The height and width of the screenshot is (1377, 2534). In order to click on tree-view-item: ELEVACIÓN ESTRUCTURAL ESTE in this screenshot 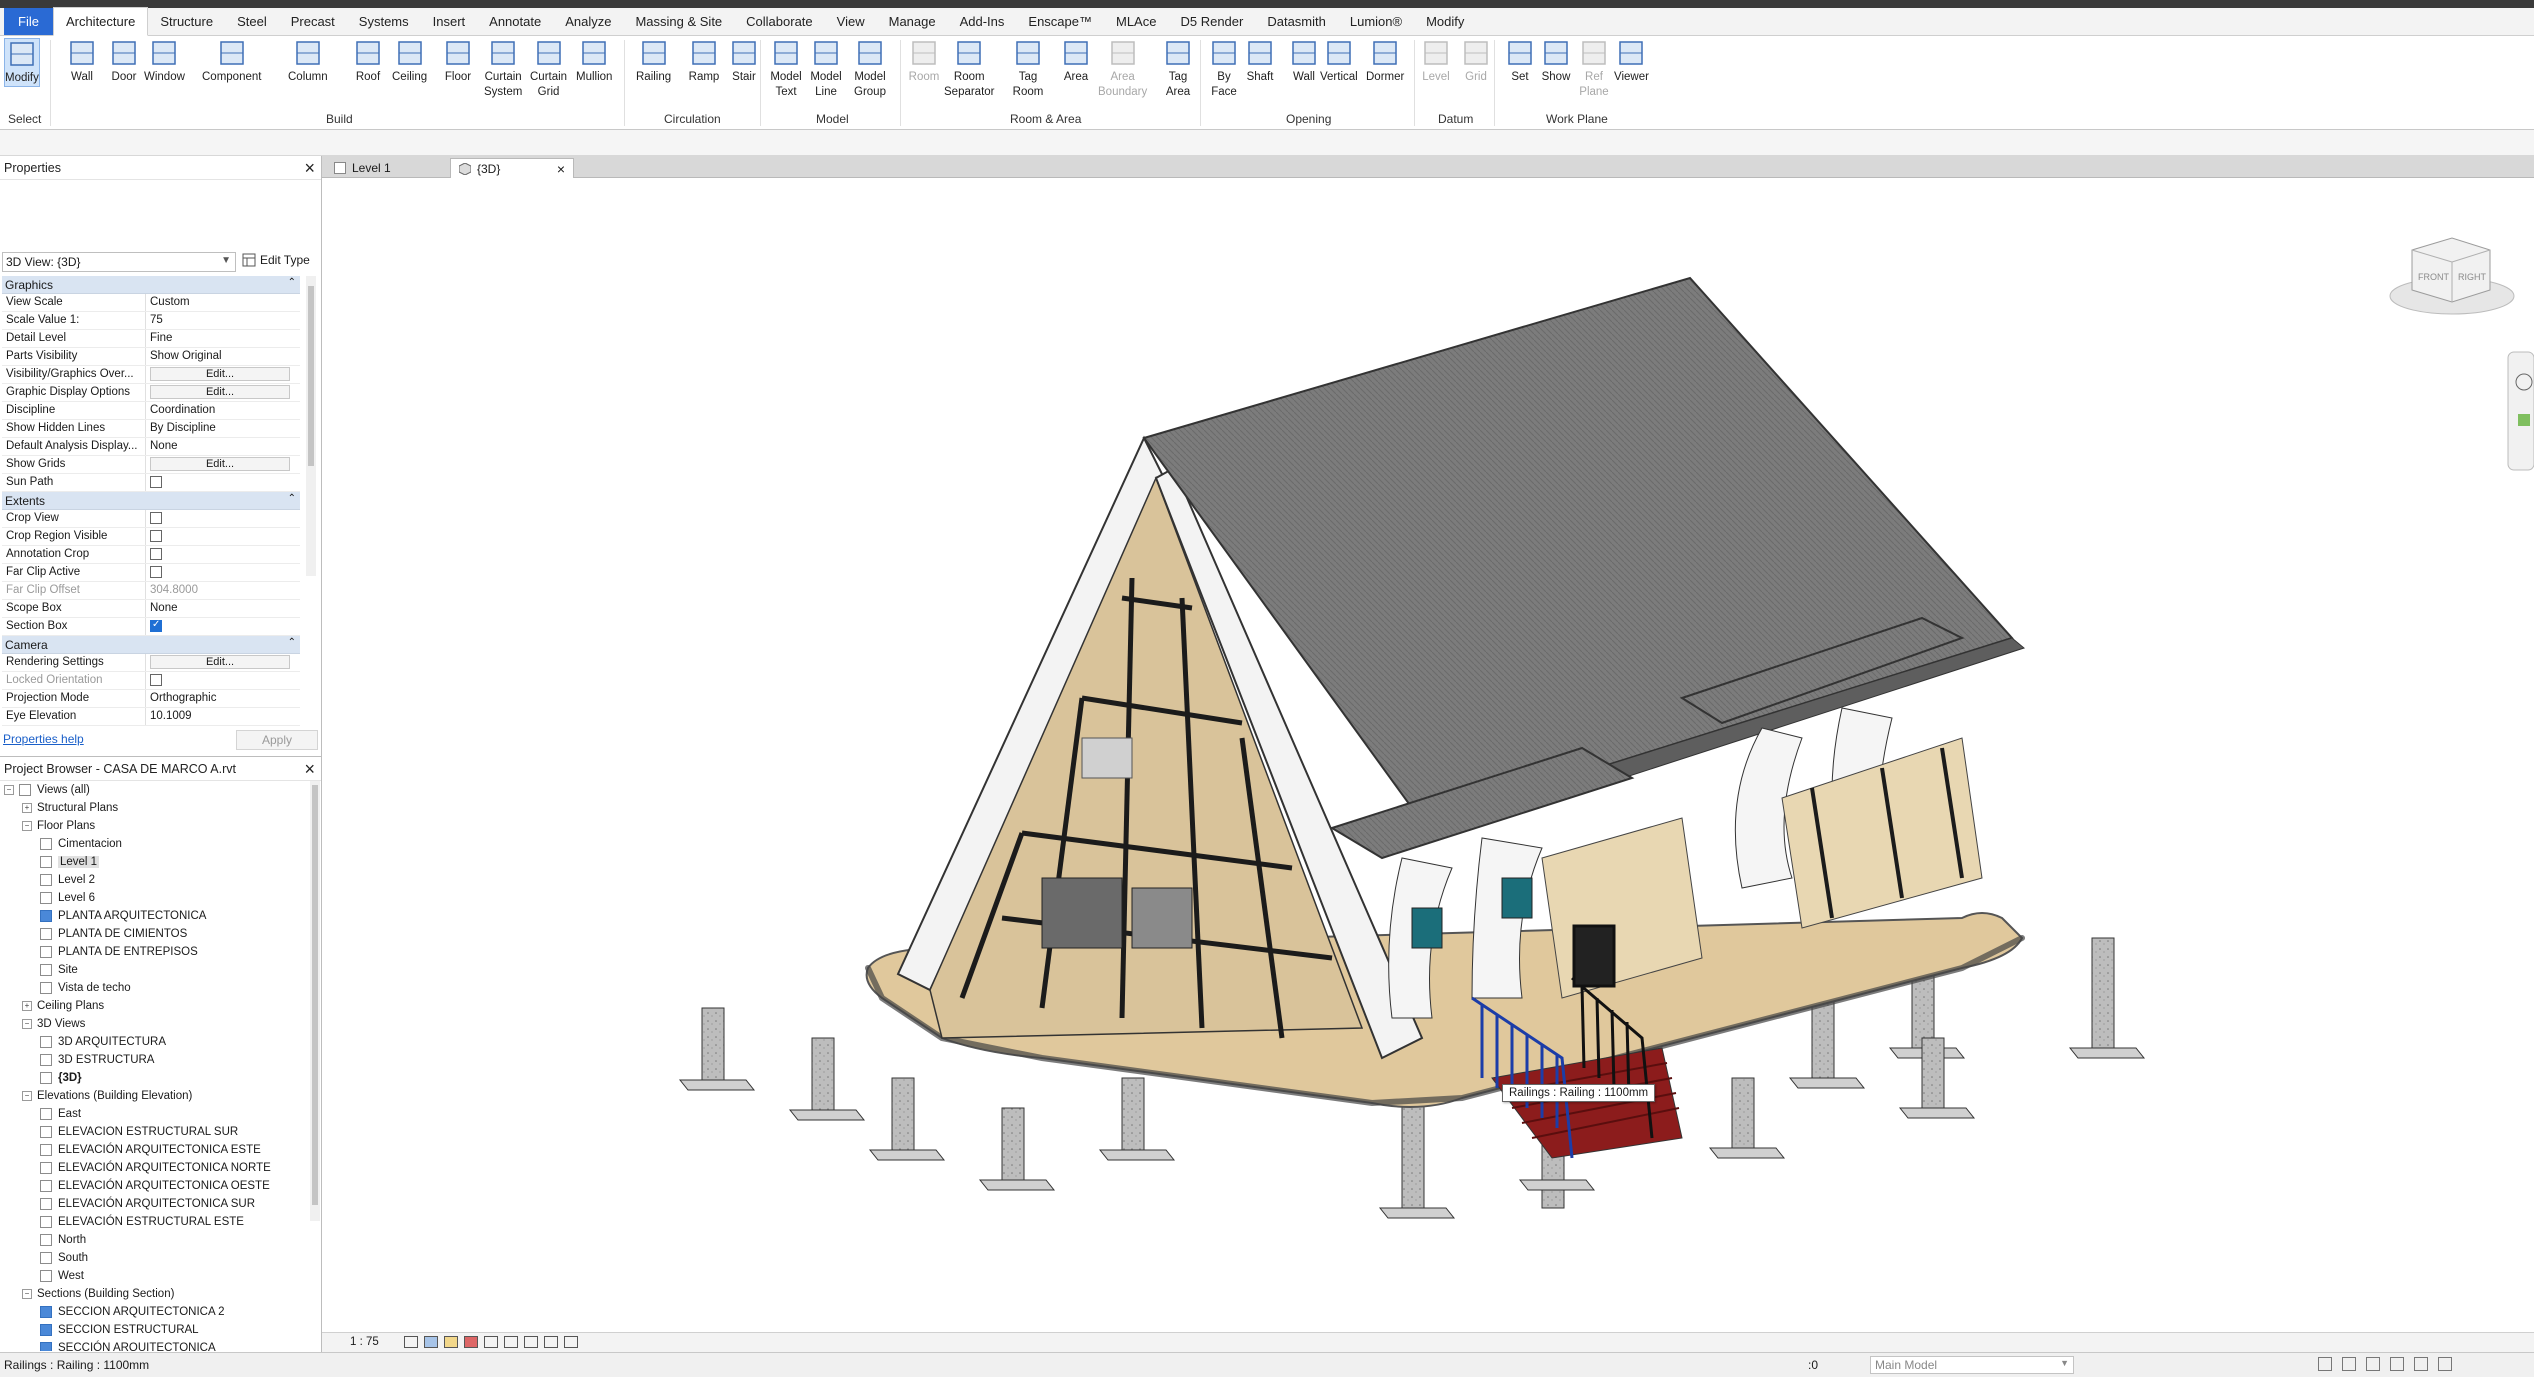, I will do `click(155, 1222)`.